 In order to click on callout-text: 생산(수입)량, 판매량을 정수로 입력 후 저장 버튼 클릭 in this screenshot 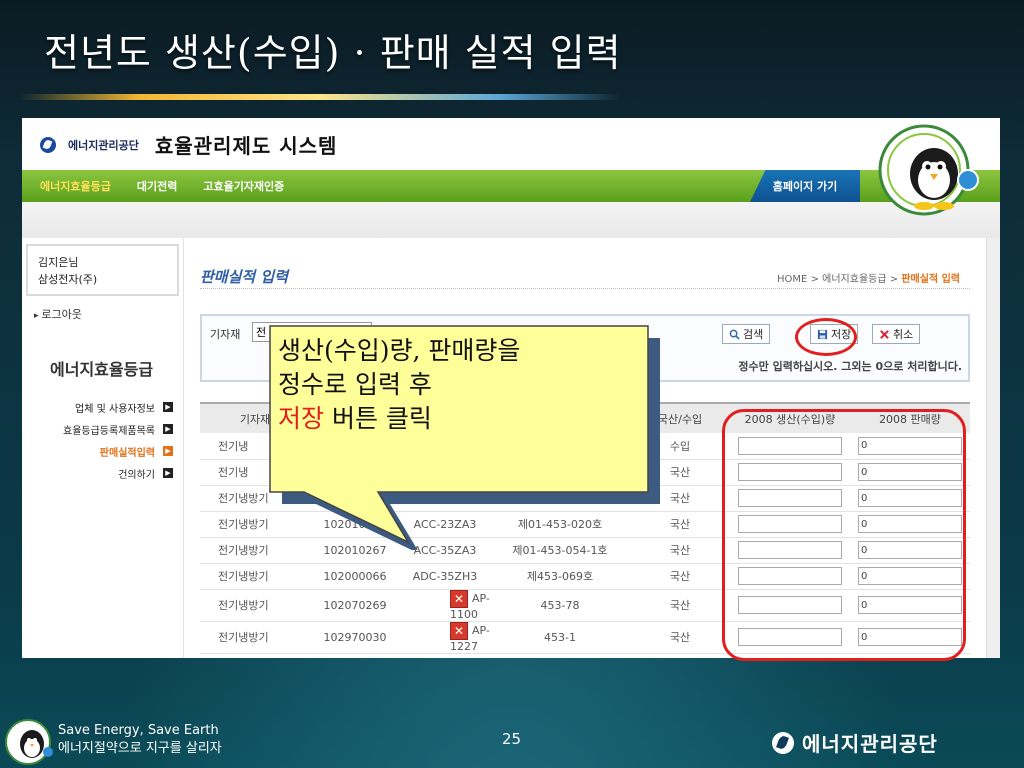, I will do `click(458, 385)`.